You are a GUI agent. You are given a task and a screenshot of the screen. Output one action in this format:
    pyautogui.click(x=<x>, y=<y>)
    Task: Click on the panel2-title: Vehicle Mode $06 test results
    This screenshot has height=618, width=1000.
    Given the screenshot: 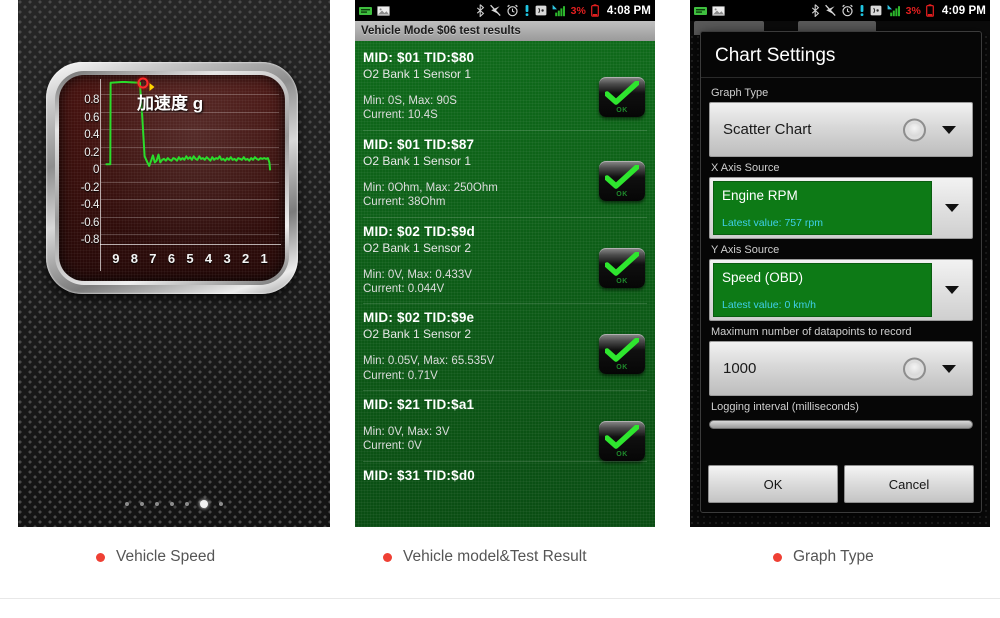 What is the action you would take?
    pyautogui.click(x=441, y=31)
    